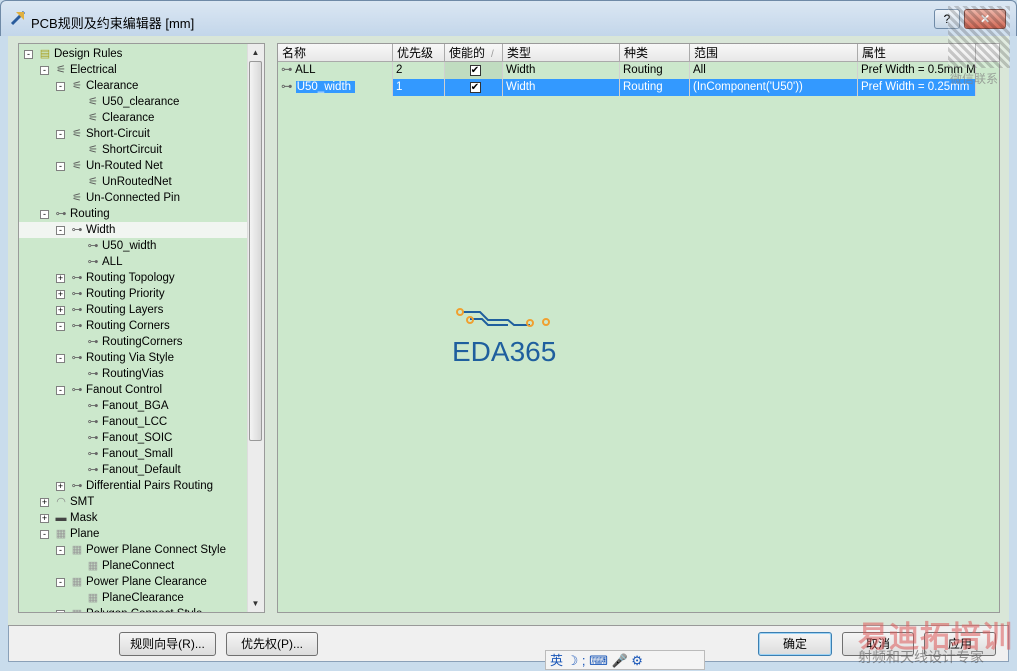 The height and width of the screenshot is (671, 1017). What do you see at coordinates (124, 390) in the screenshot?
I see `tree-item-label: Fanout Control` at bounding box center [124, 390].